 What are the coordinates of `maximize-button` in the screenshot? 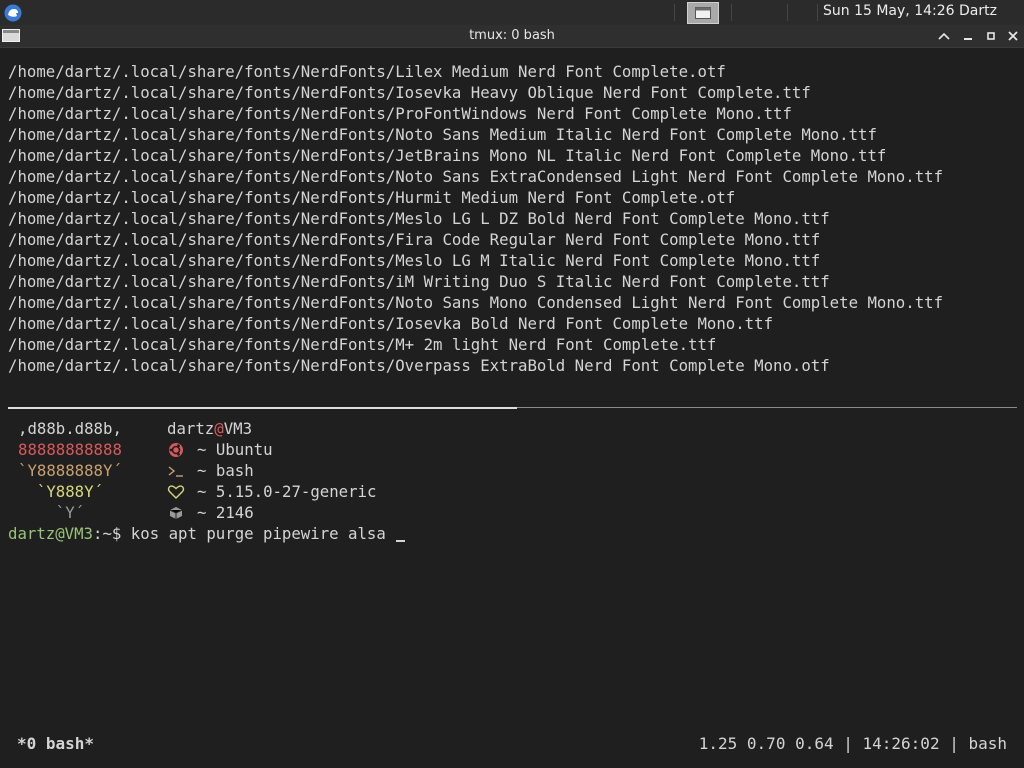 It's located at (991, 36).